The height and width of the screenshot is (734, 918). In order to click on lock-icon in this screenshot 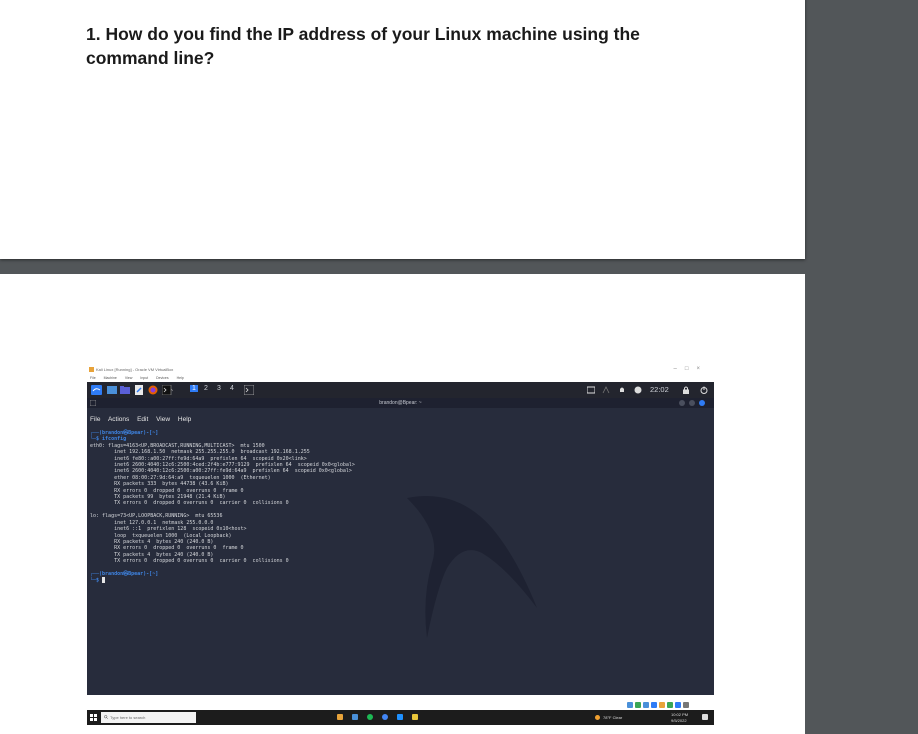, I will do `click(686, 390)`.